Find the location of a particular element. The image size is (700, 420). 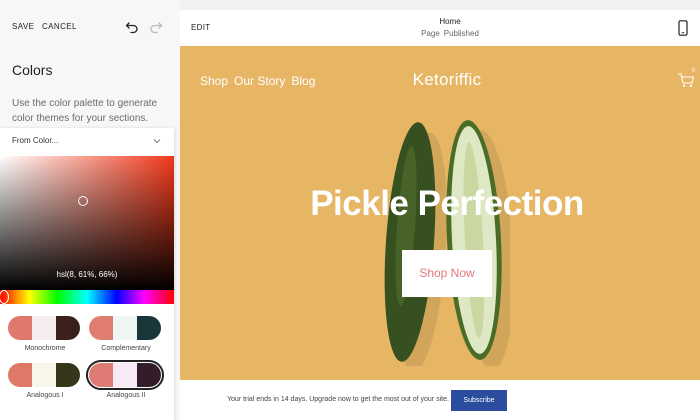

palette-monochrome: Monochrome is located at coordinates (45, 334).